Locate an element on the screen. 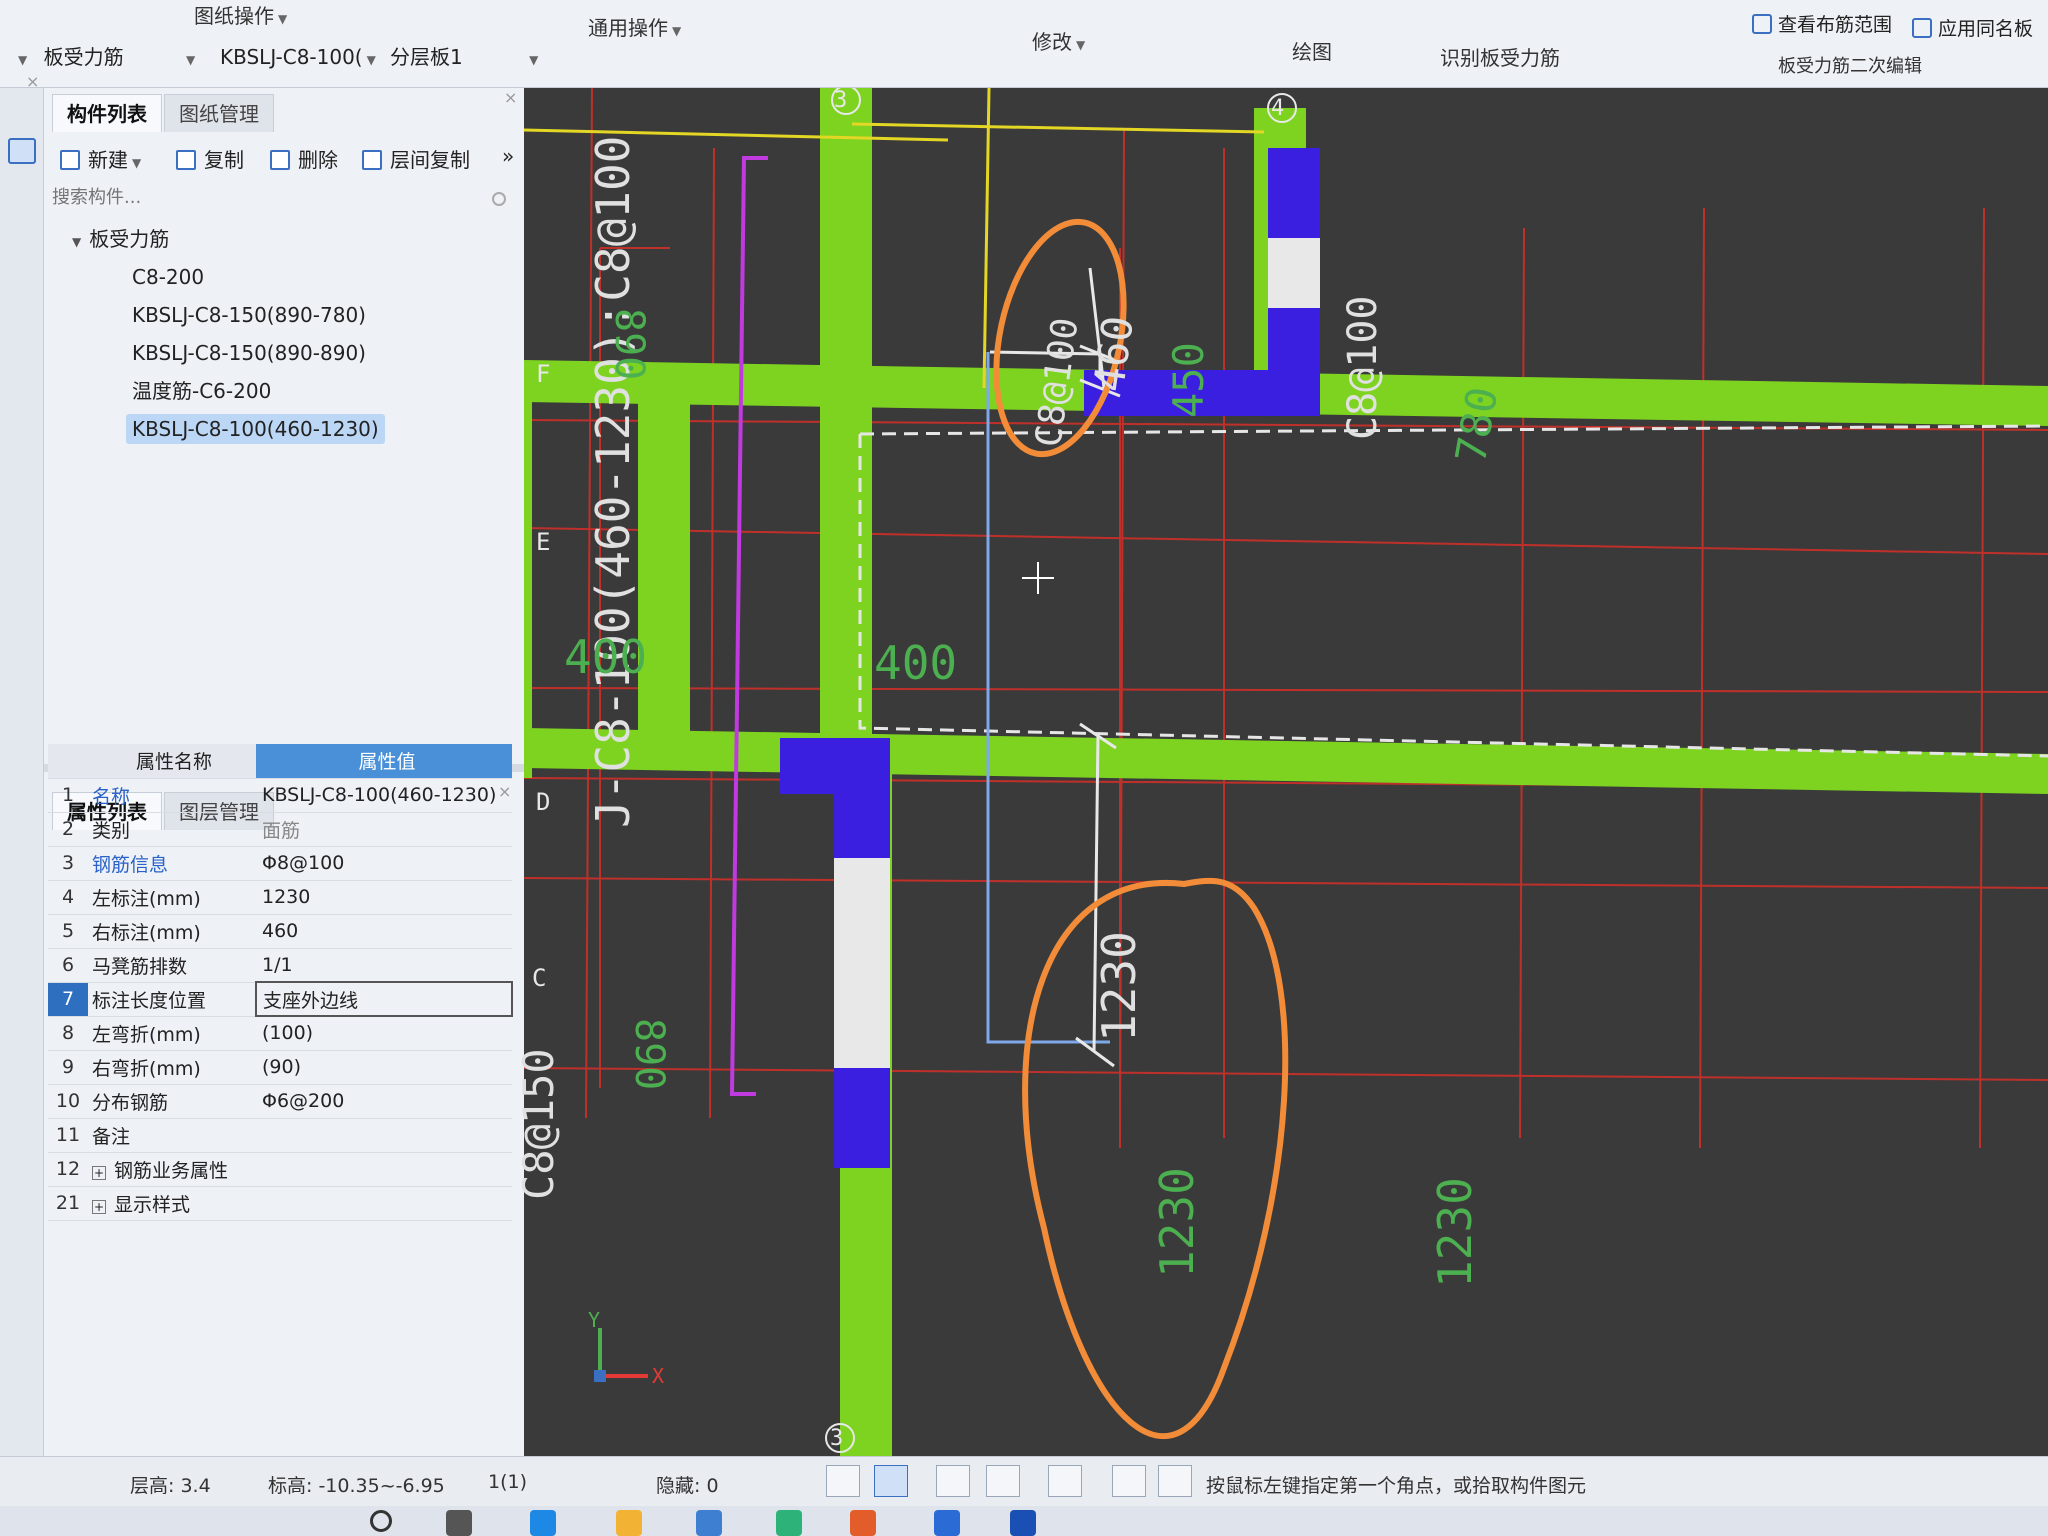 The height and width of the screenshot is (1536, 2048). property-name: 名称 is located at coordinates (172, 795).